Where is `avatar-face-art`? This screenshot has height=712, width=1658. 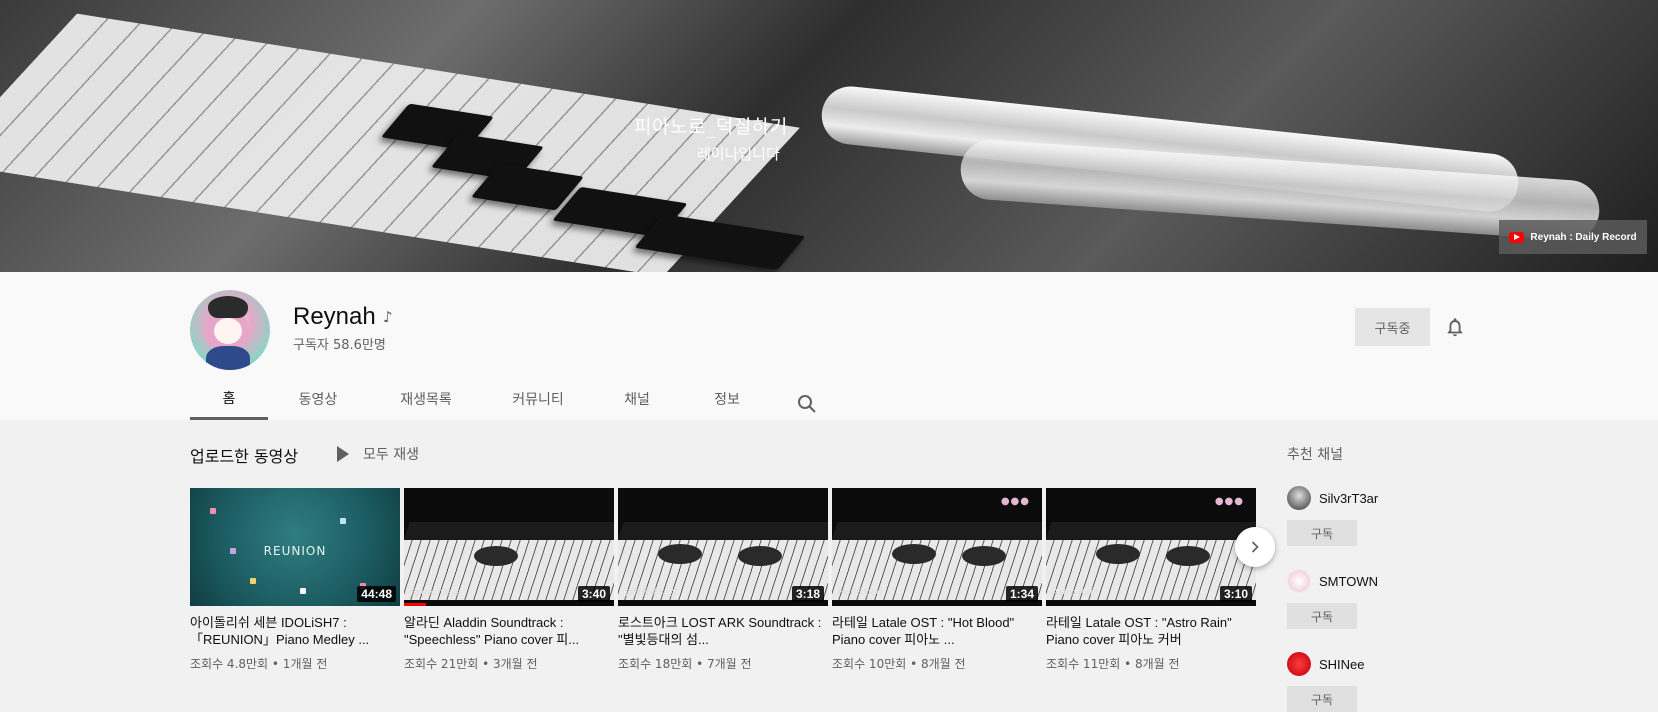 avatar-face-art is located at coordinates (228, 331).